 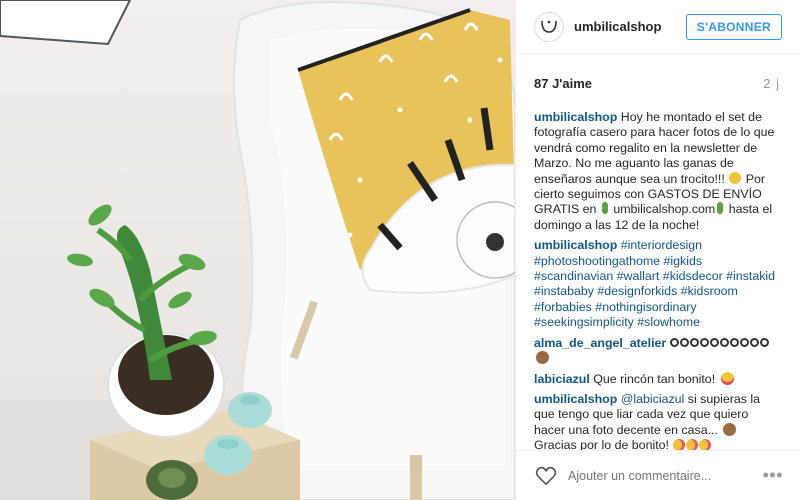 What do you see at coordinates (562, 379) in the screenshot?
I see `comment-username: labiciazul` at bounding box center [562, 379].